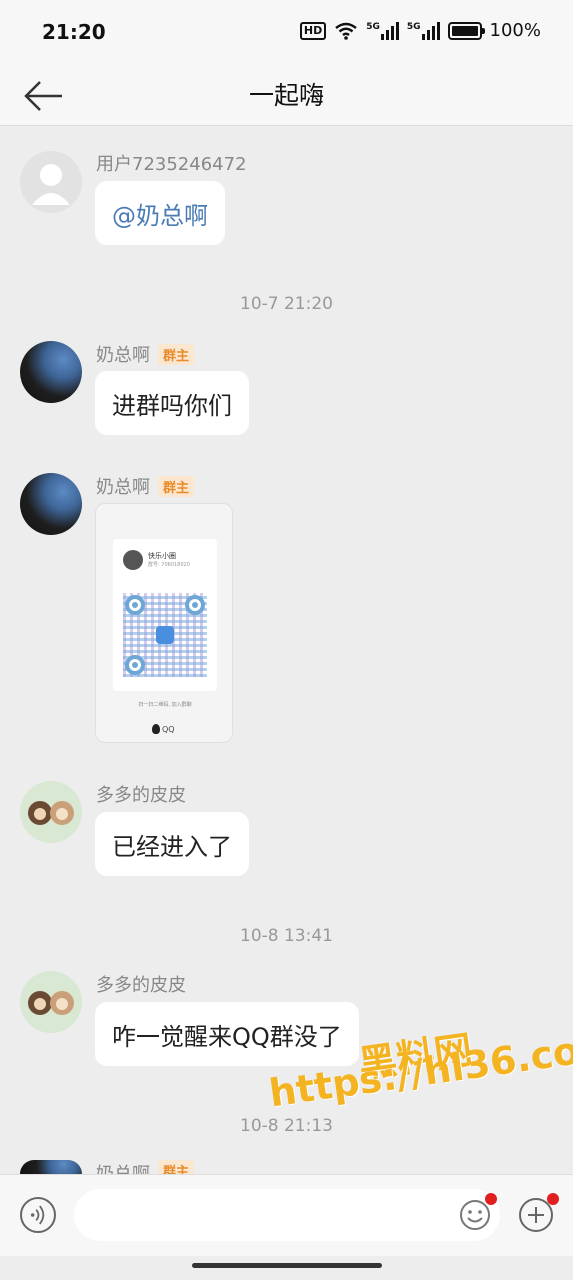  What do you see at coordinates (227, 1034) in the screenshot?
I see `message-bubble: 咋一觉醒来QQ群没了` at bounding box center [227, 1034].